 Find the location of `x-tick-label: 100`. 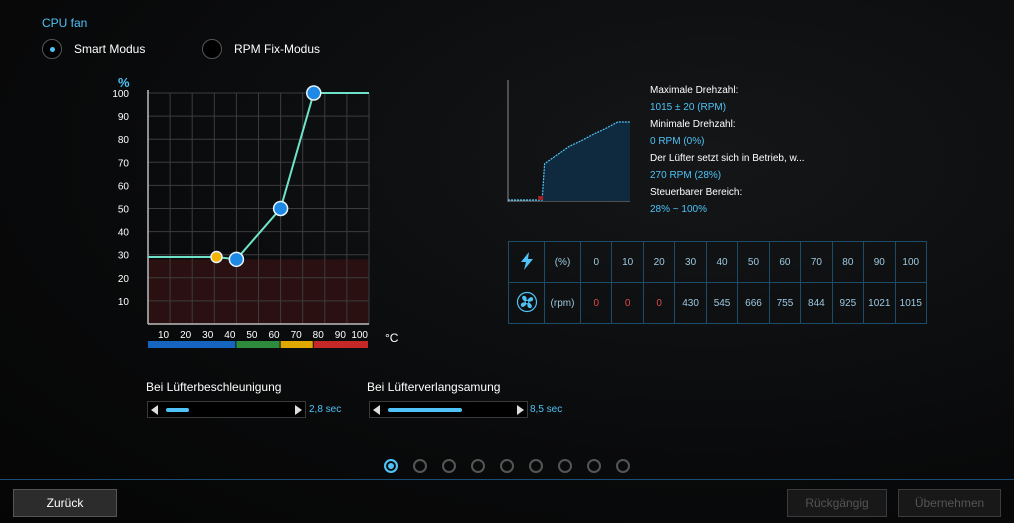

x-tick-label: 100 is located at coordinates (359, 335).